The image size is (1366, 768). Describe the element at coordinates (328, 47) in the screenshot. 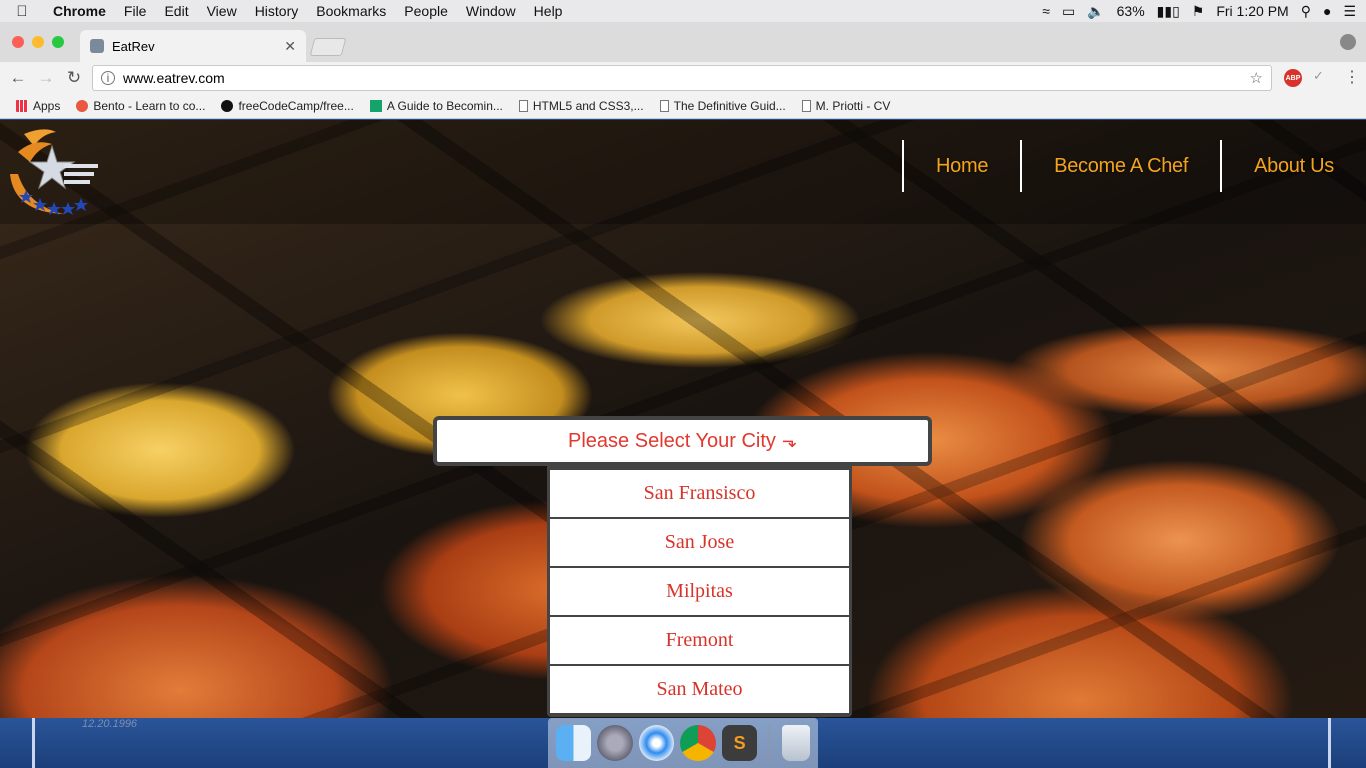

I see `new-tab-button` at that location.